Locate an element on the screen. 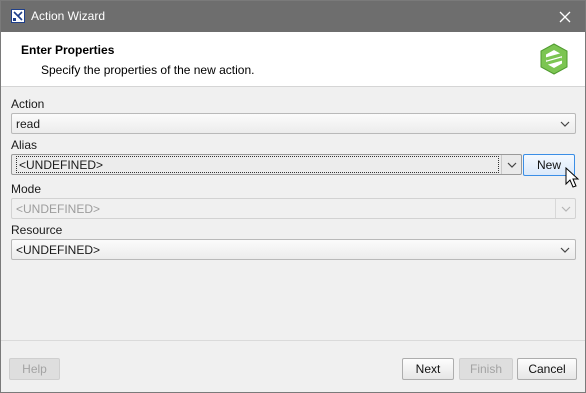  close-icon is located at coordinates (565, 16).